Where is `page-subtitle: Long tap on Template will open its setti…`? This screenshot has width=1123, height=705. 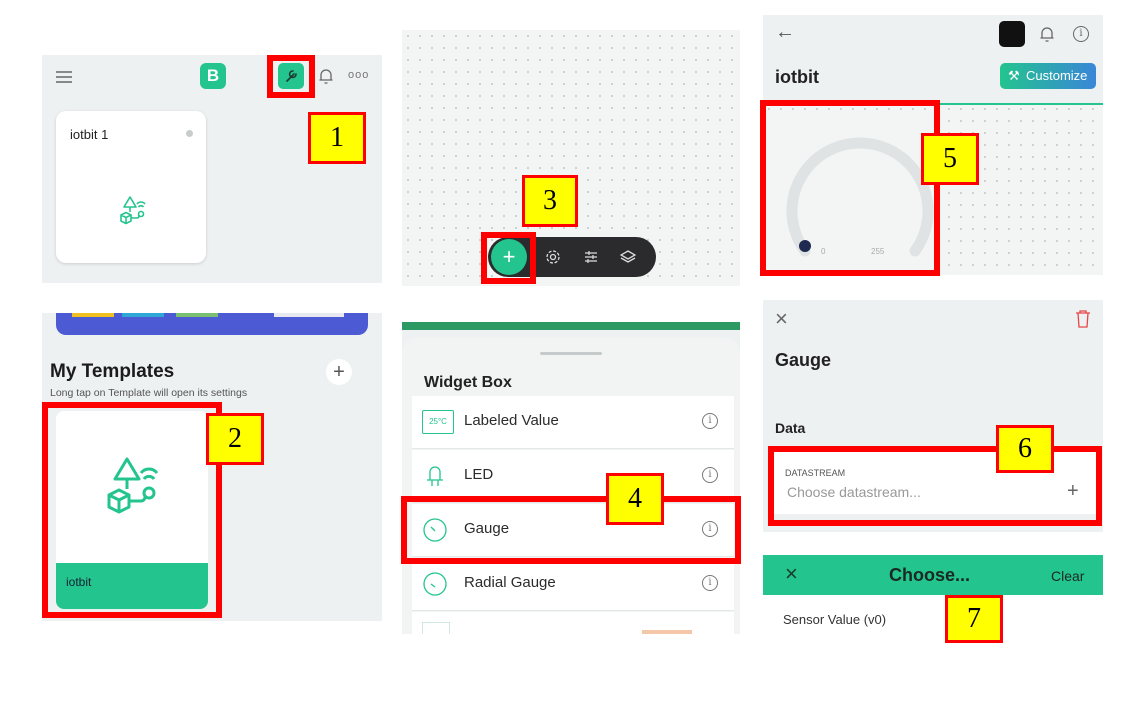 page-subtitle: Long tap on Template will open its setti… is located at coordinates (149, 393).